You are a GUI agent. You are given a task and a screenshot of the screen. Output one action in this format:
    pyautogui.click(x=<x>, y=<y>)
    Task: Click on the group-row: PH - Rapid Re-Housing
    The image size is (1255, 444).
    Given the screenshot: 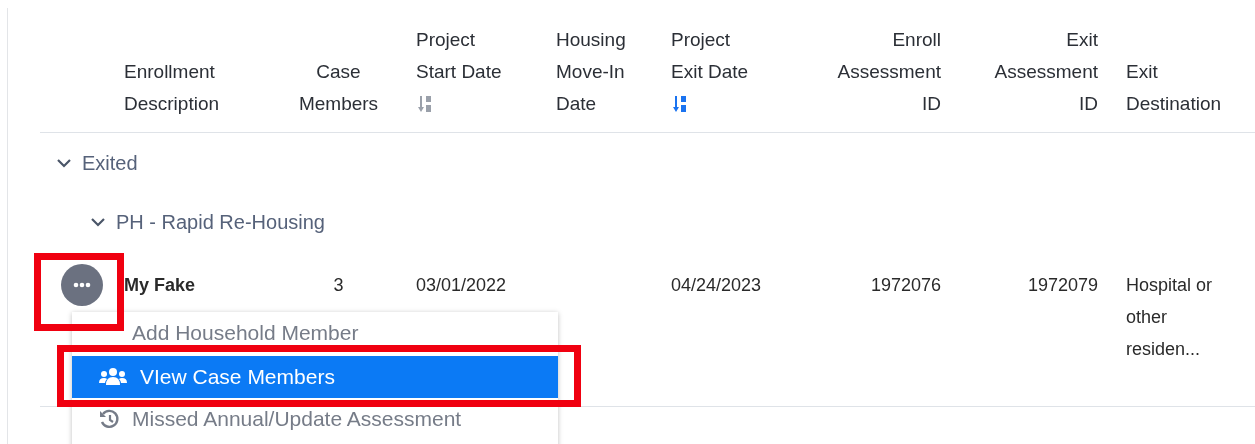 What is the action you would take?
    pyautogui.click(x=182, y=222)
    